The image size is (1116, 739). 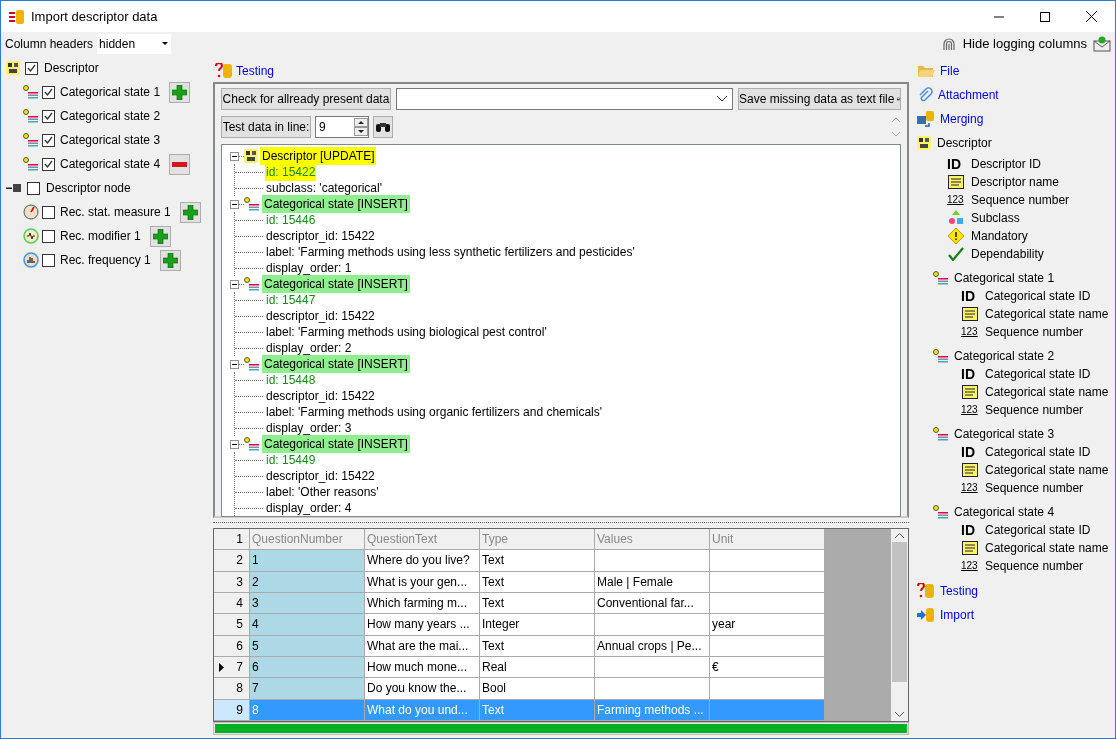 What do you see at coordinates (232, 710) in the screenshot?
I see `row-header: 9` at bounding box center [232, 710].